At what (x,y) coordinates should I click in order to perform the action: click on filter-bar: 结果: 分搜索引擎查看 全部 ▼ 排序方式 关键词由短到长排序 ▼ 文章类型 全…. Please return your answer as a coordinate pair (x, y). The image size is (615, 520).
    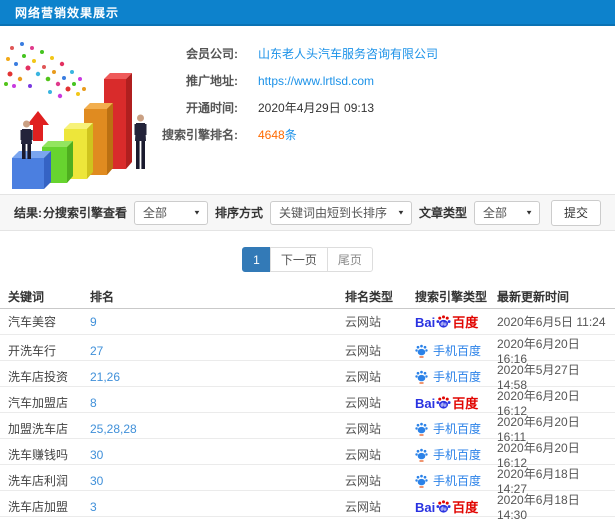
    Looking at the image, I should click on (307, 212).